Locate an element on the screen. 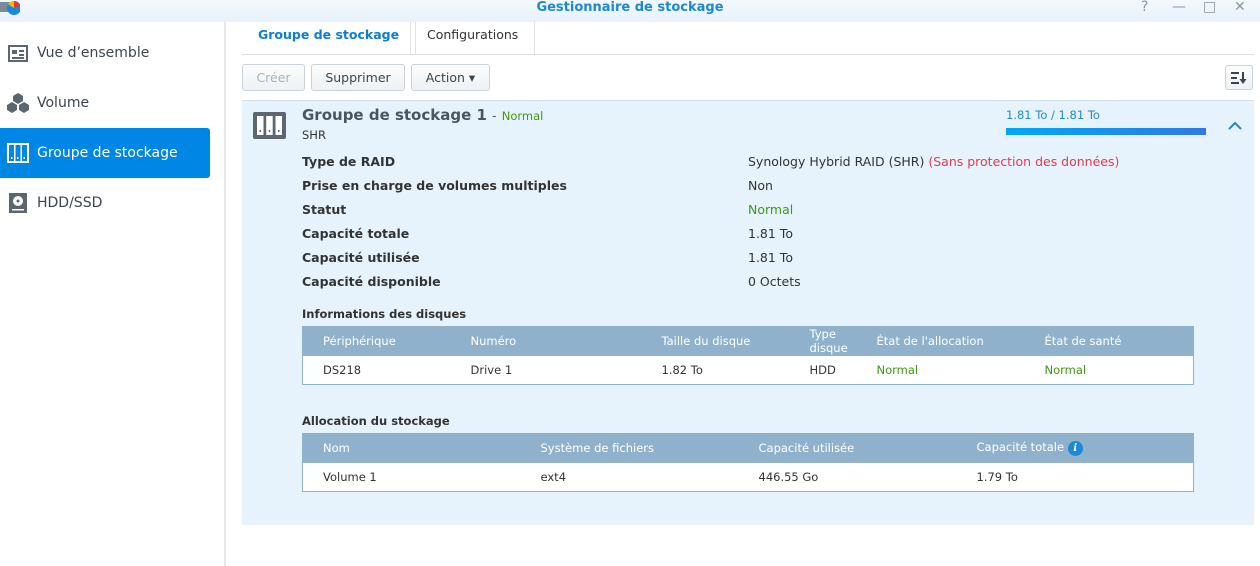 The image size is (1260, 566). cell: Volume 1 is located at coordinates (350, 476).